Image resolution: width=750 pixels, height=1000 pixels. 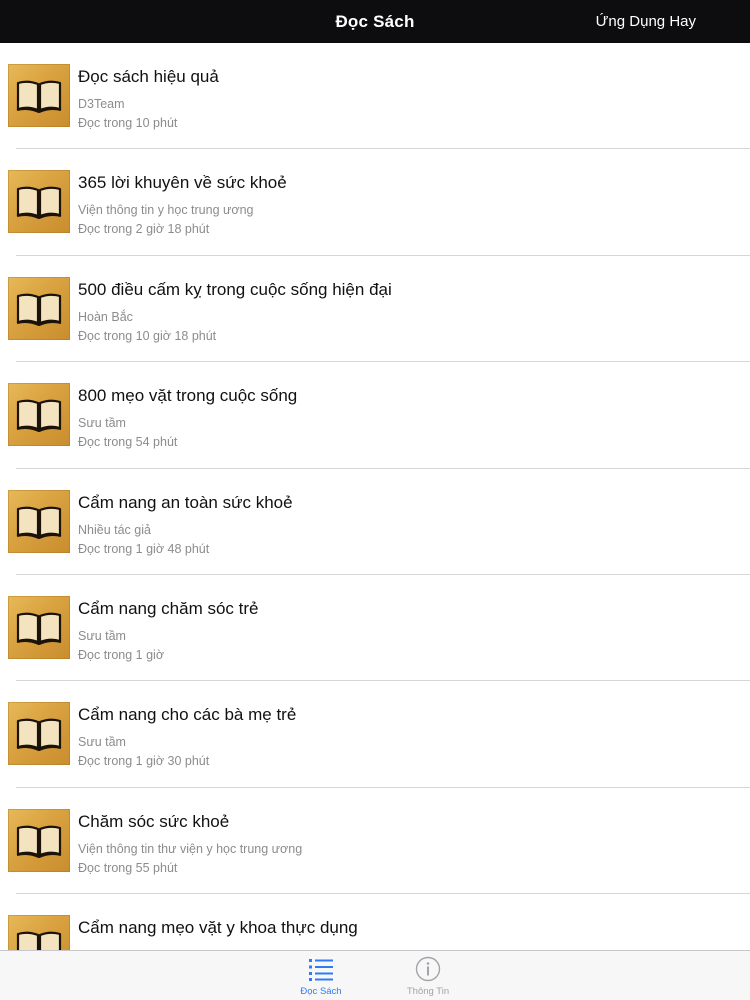 I want to click on bottom-tabbar: Đọc Sách Thông Tin, so click(x=375, y=975).